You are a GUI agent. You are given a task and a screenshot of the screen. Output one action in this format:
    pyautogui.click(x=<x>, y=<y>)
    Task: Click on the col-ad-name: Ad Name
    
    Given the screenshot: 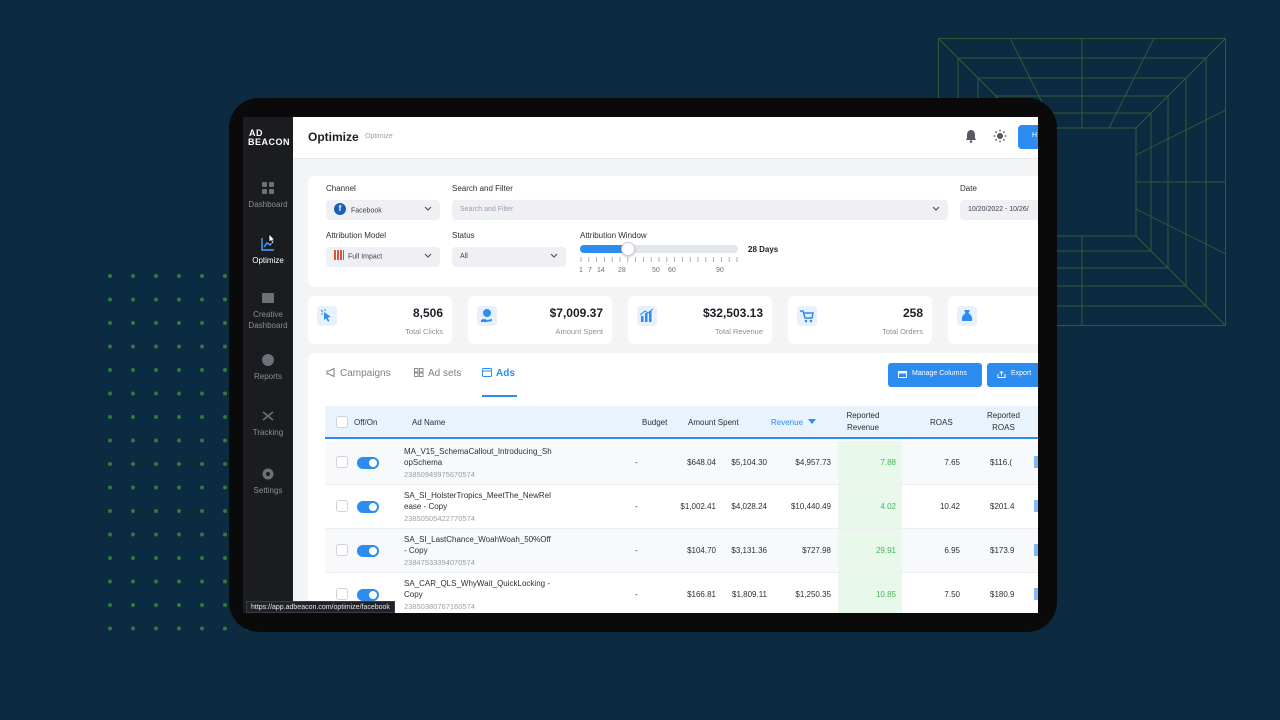 What is the action you would take?
    pyautogui.click(x=428, y=423)
    